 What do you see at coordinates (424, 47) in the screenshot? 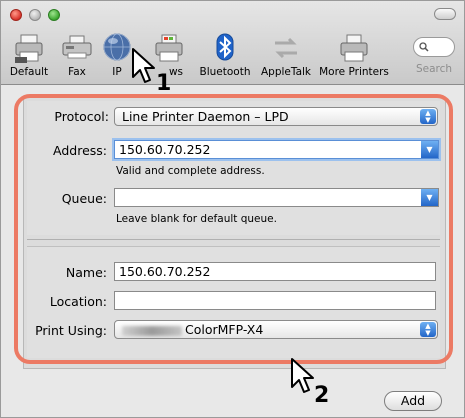
I see `search-icon` at bounding box center [424, 47].